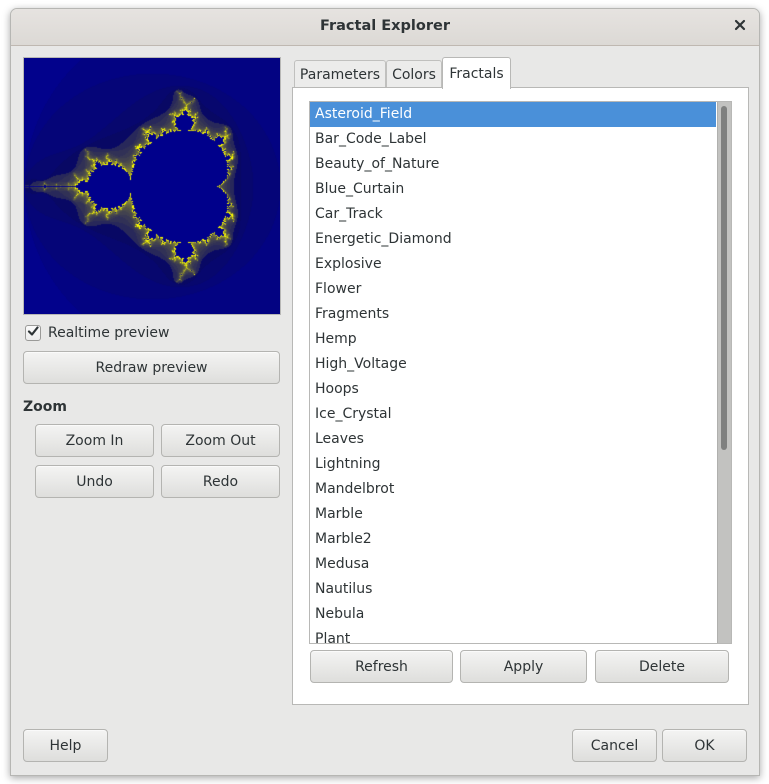 This screenshot has height=784, width=769. I want to click on zoom-out-button: Zoom Out, so click(220, 440).